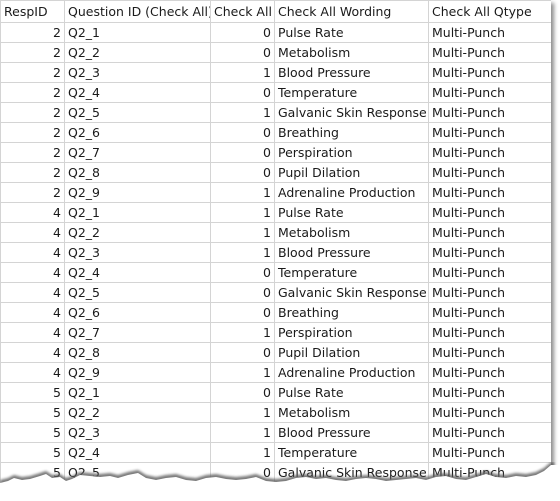 This screenshot has height=501, width=560. What do you see at coordinates (351, 352) in the screenshot?
I see `check-all-wording-cell: Pupil Dilation` at bounding box center [351, 352].